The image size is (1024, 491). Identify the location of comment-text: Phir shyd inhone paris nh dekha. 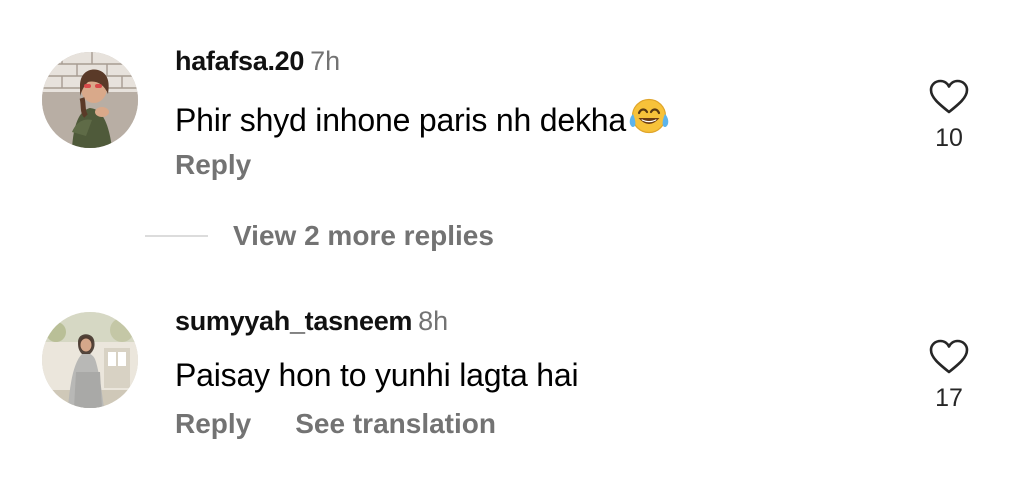
(400, 120).